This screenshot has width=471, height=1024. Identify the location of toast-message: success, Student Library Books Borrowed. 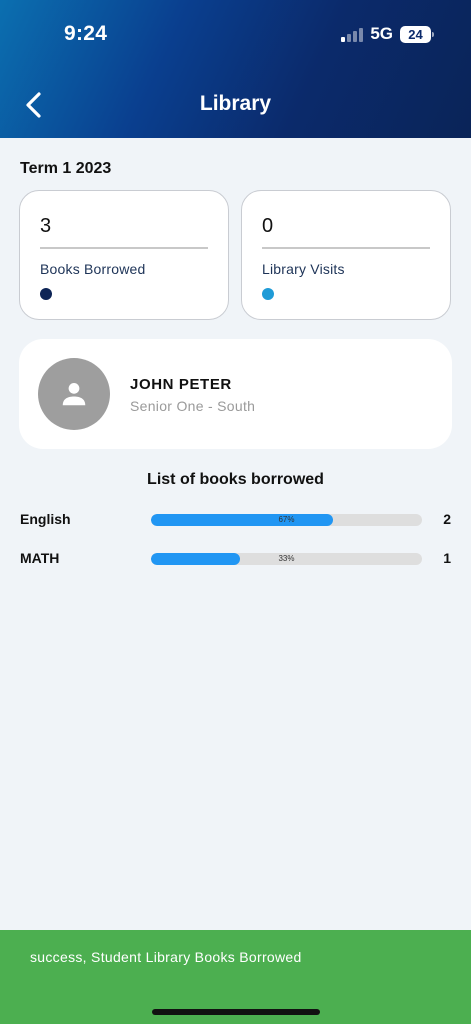
(166, 957).